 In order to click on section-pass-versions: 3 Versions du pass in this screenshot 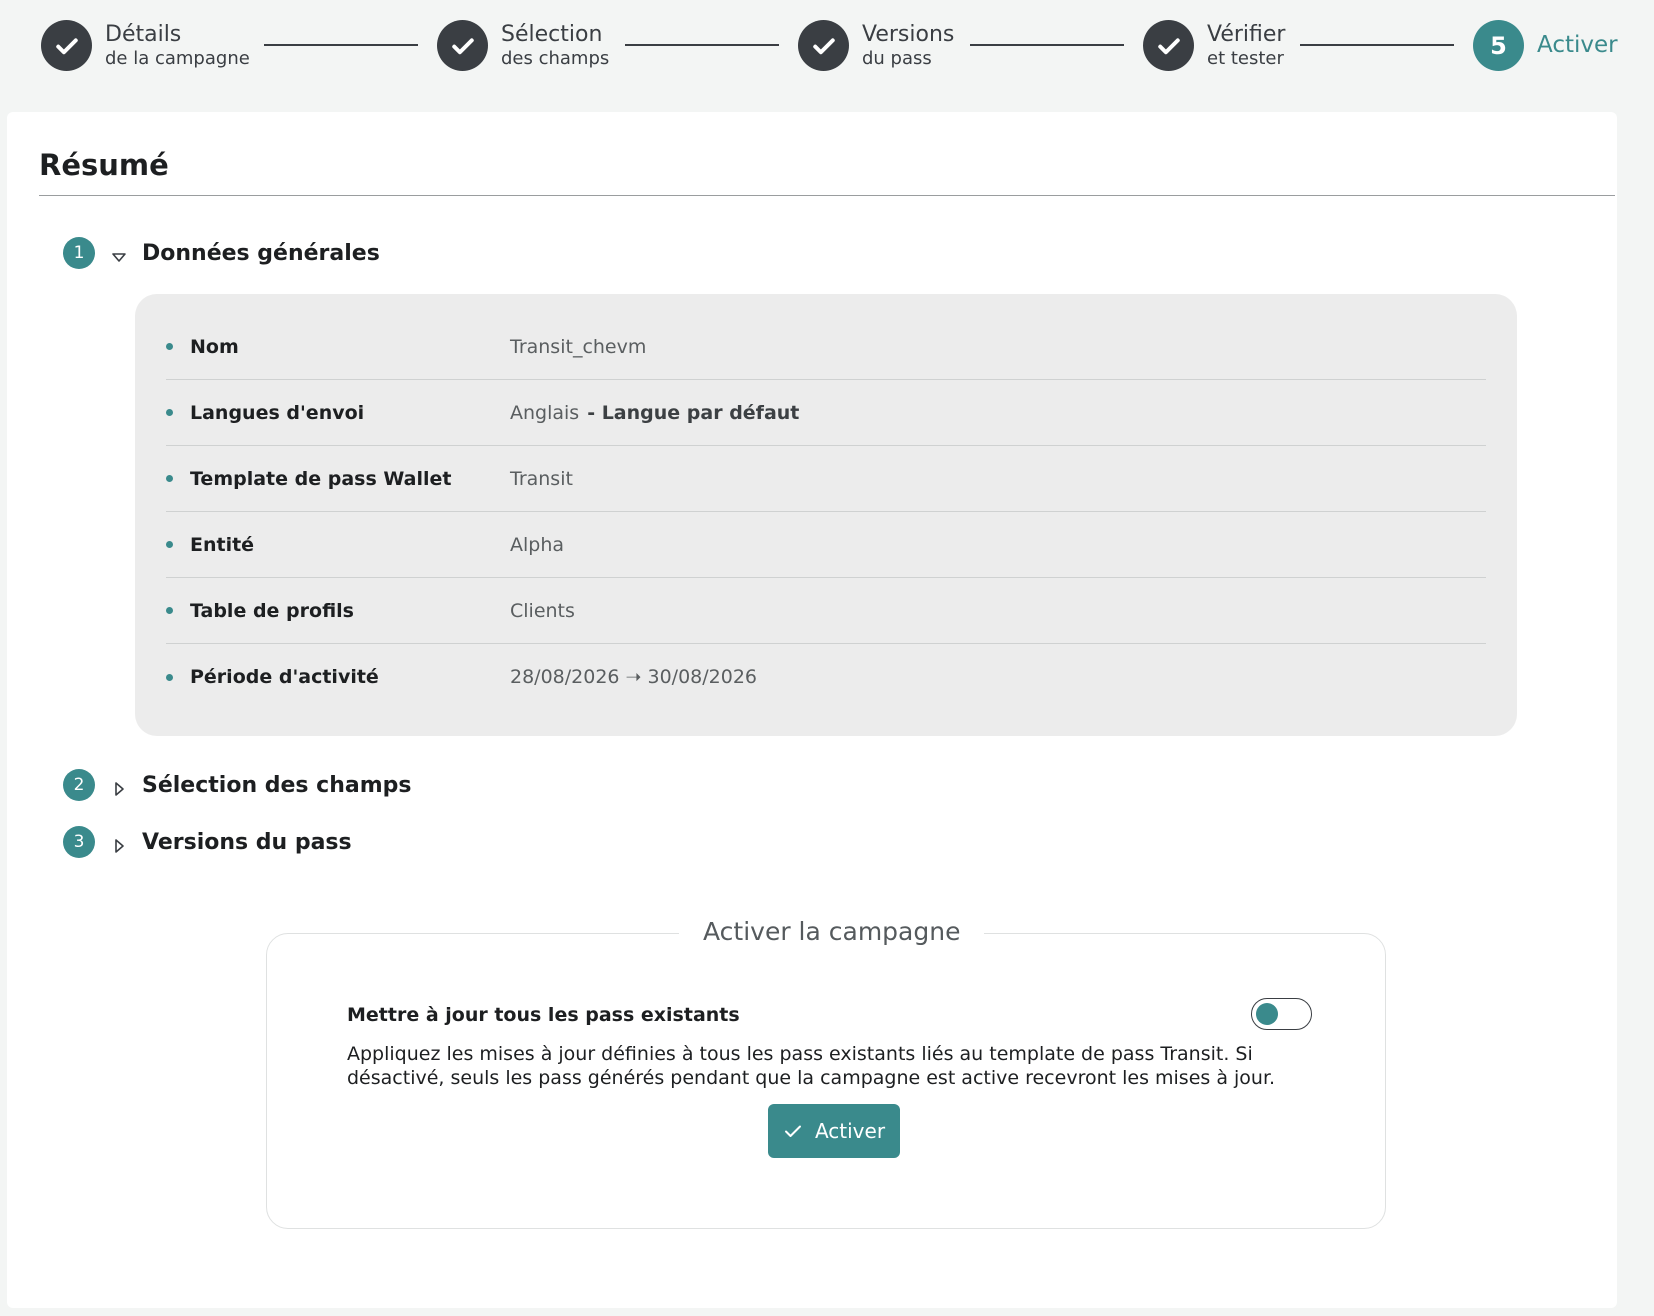, I will do `click(207, 842)`.